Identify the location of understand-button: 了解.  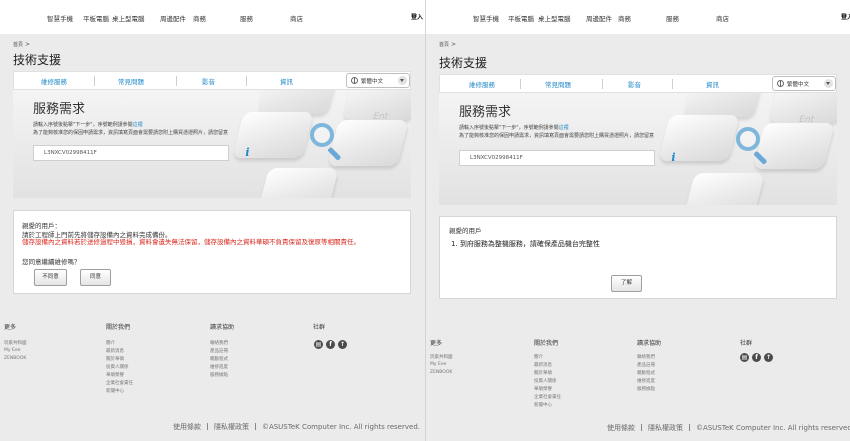
(626, 283).